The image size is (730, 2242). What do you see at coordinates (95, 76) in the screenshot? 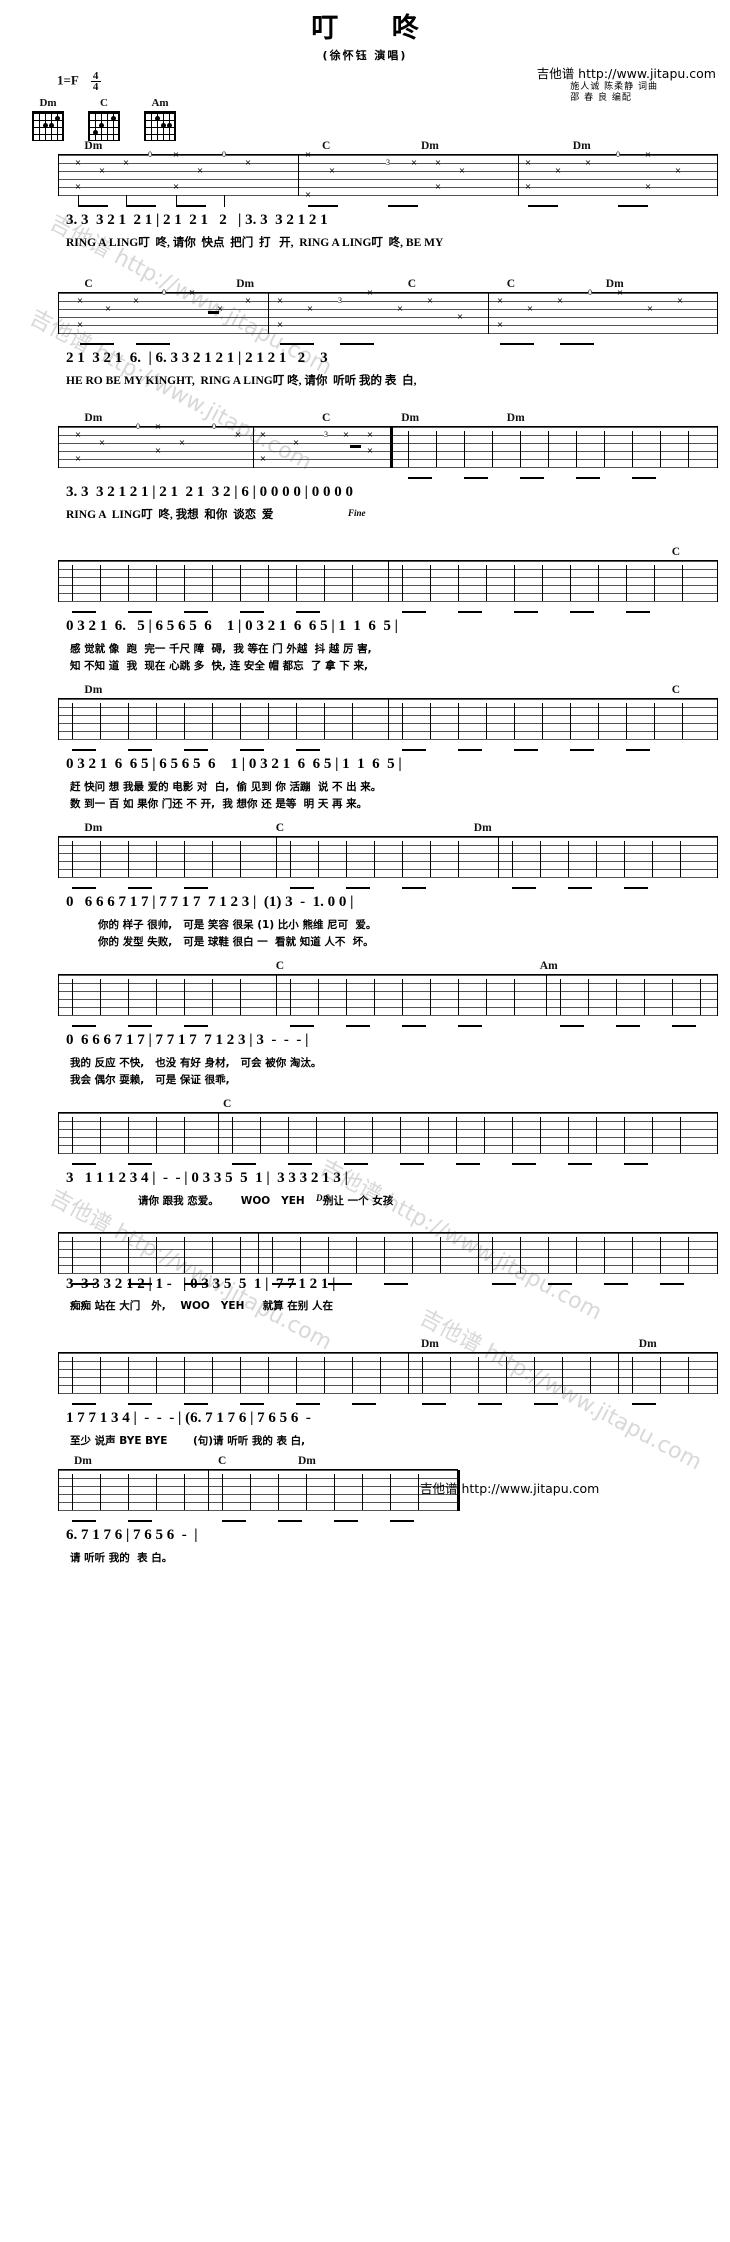
I see `meter-numerator: 4` at bounding box center [95, 76].